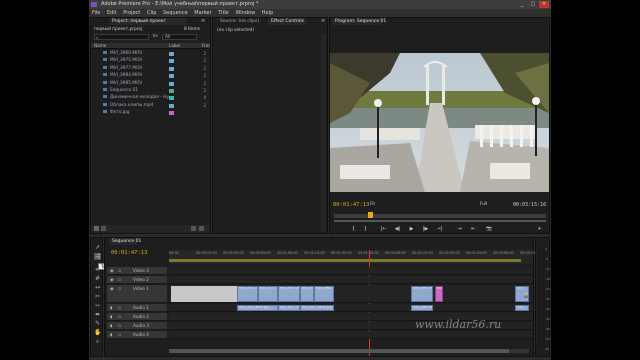  Describe the element at coordinates (97, 332) in the screenshot. I see `hand-tool-icon: ✋` at that location.